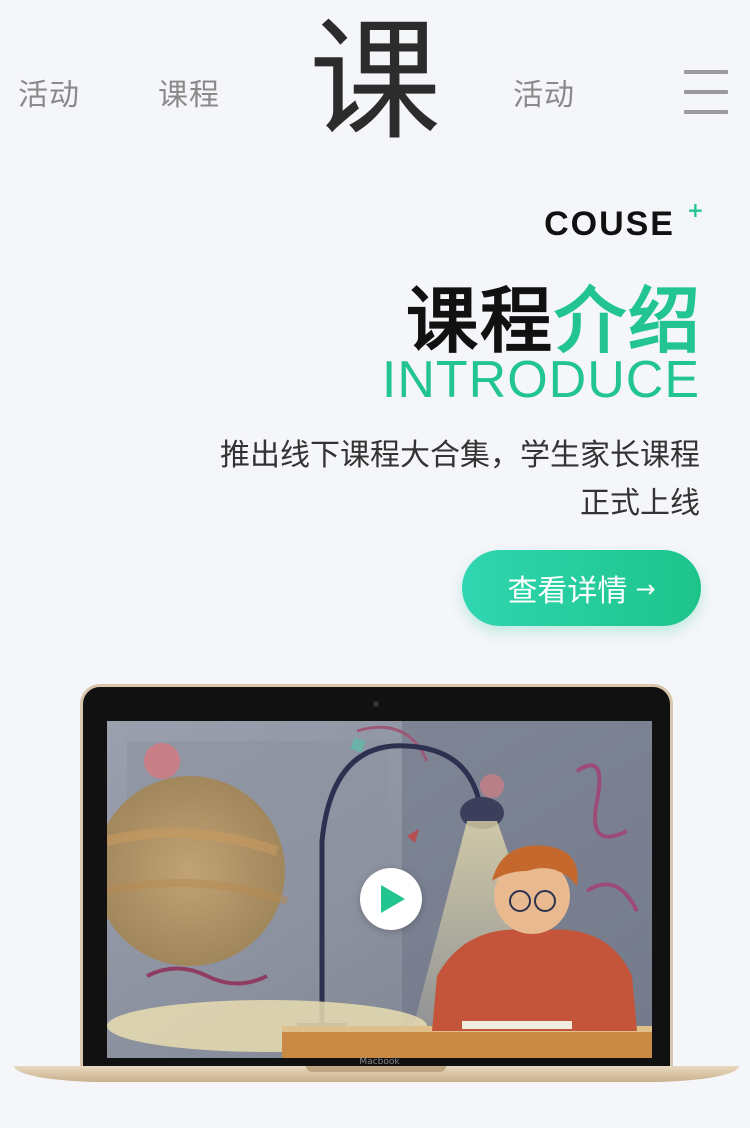  I want to click on laptop-notch, so click(376, 1069).